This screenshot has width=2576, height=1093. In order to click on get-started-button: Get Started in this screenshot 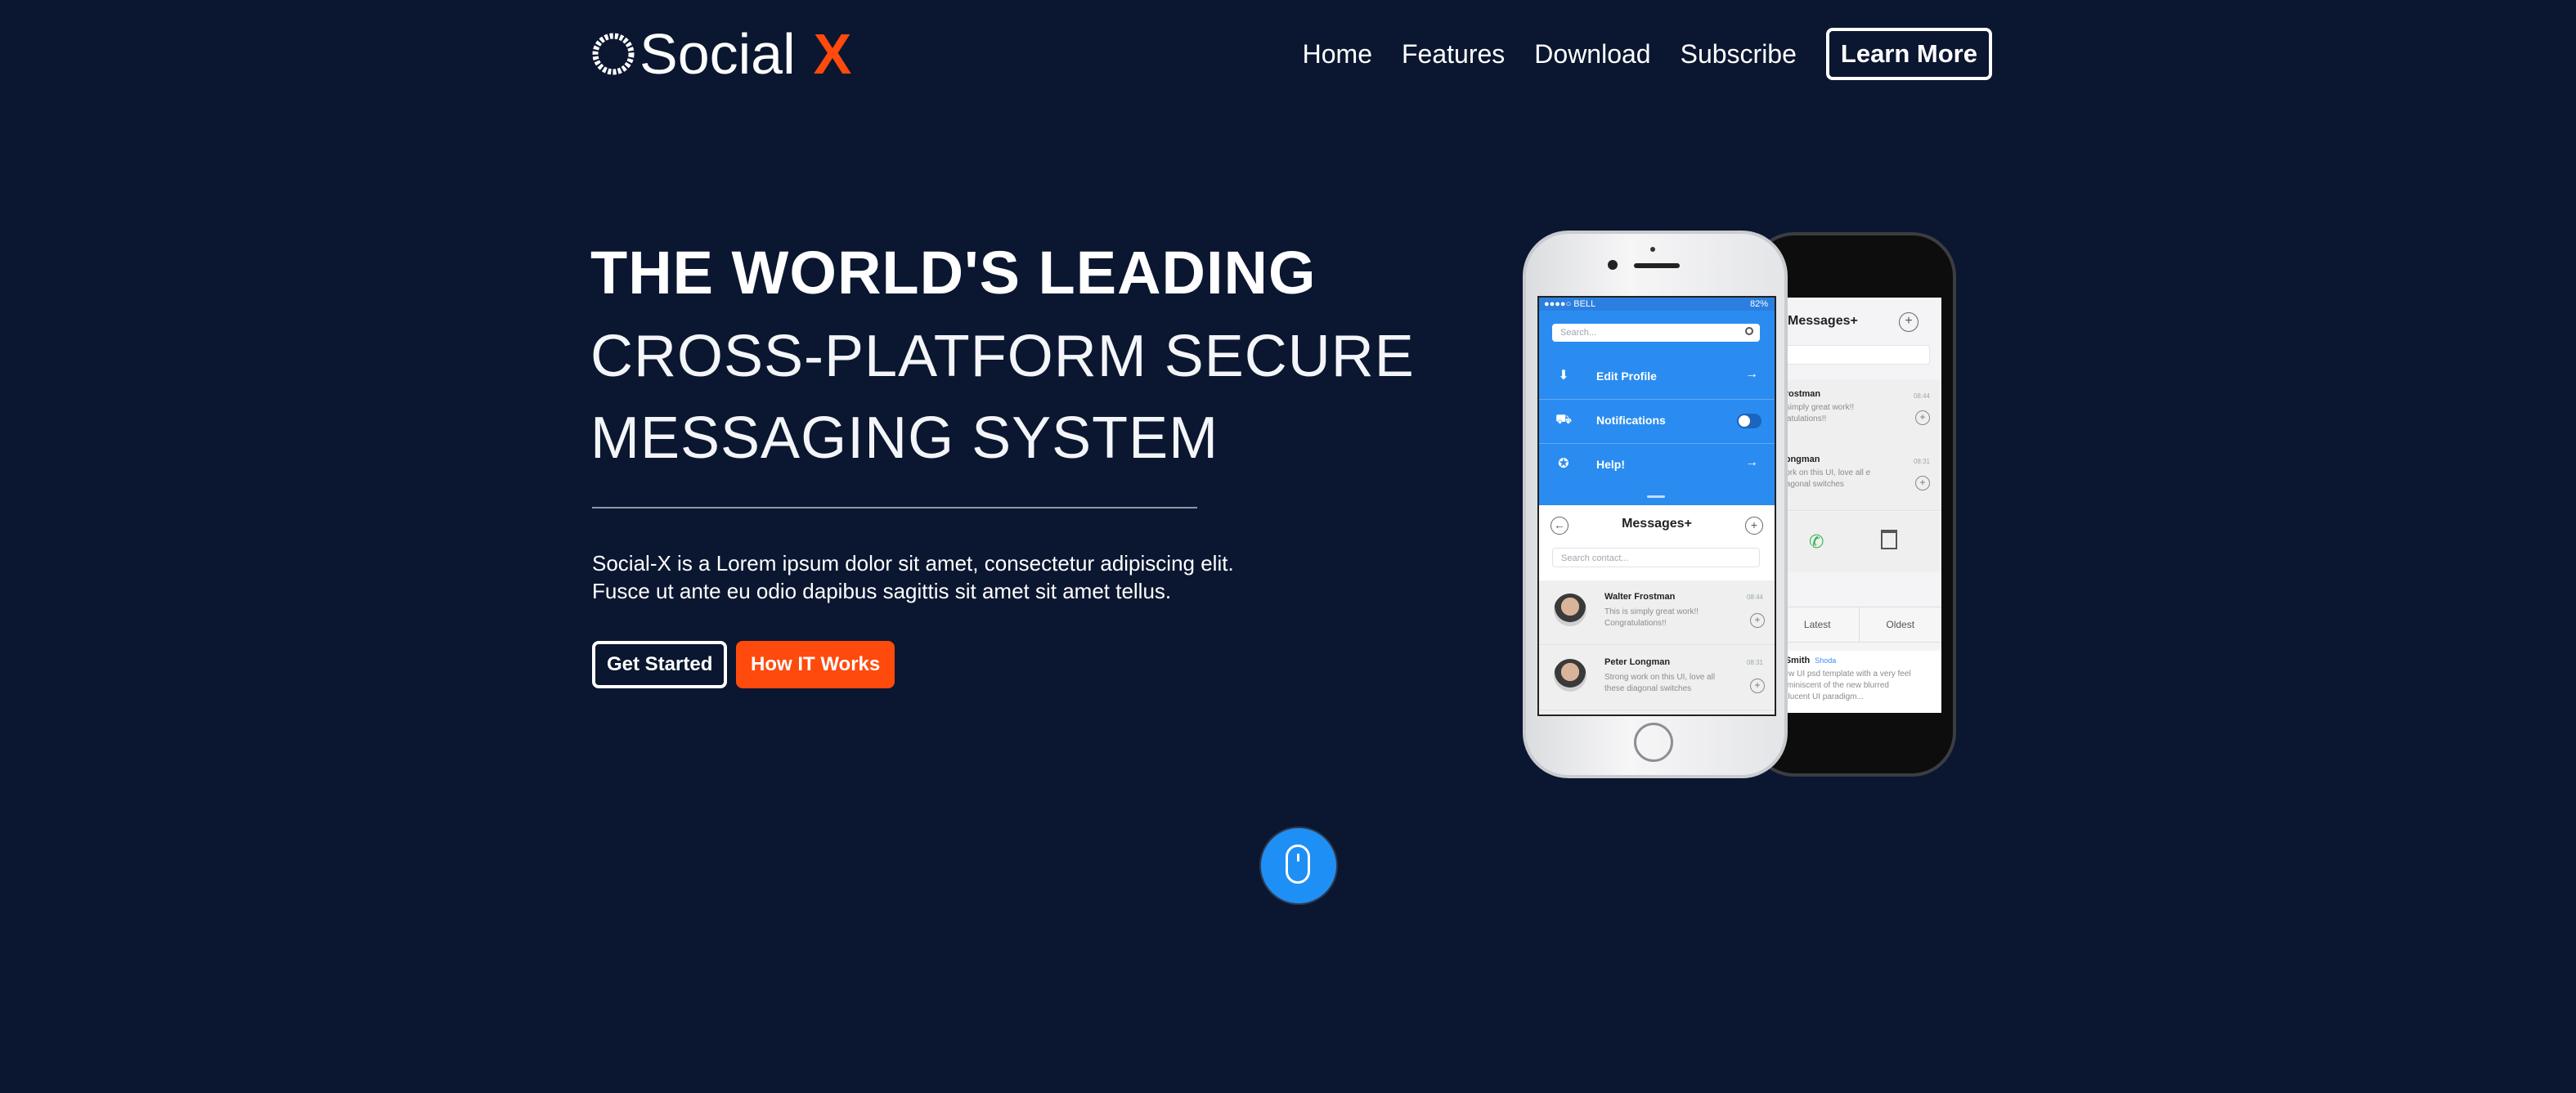, I will do `click(660, 664)`.